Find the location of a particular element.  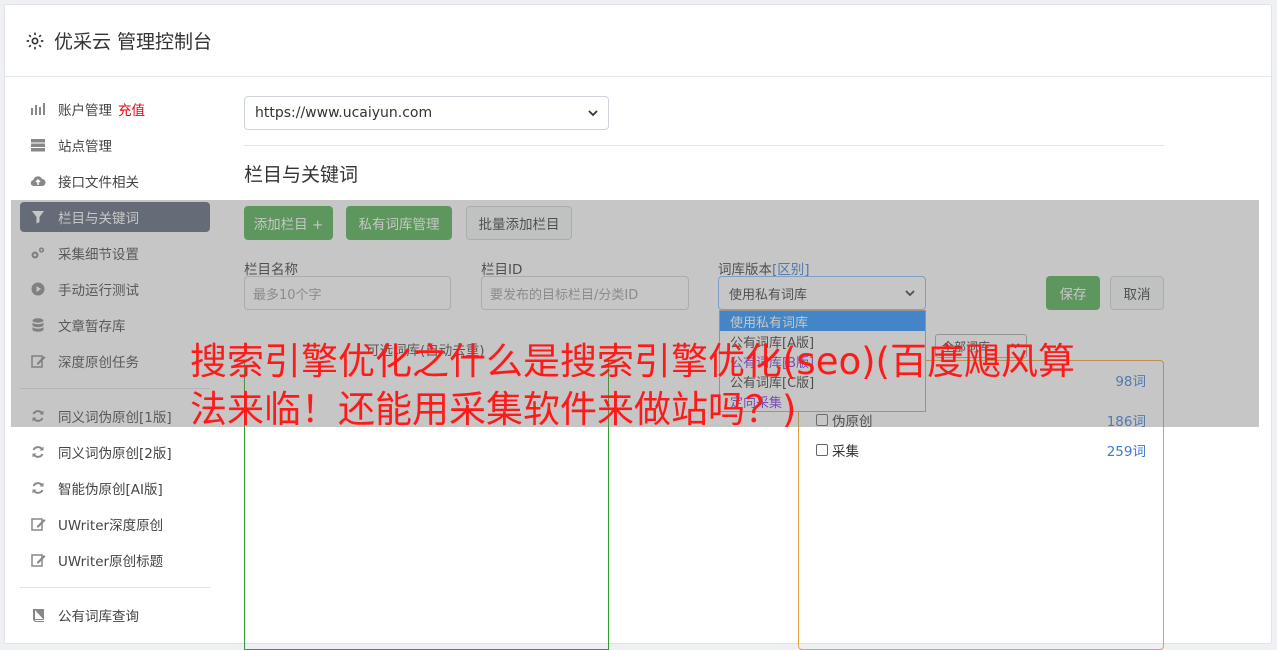

site-select-value: https://www.ucaiyun.com is located at coordinates (344, 113).